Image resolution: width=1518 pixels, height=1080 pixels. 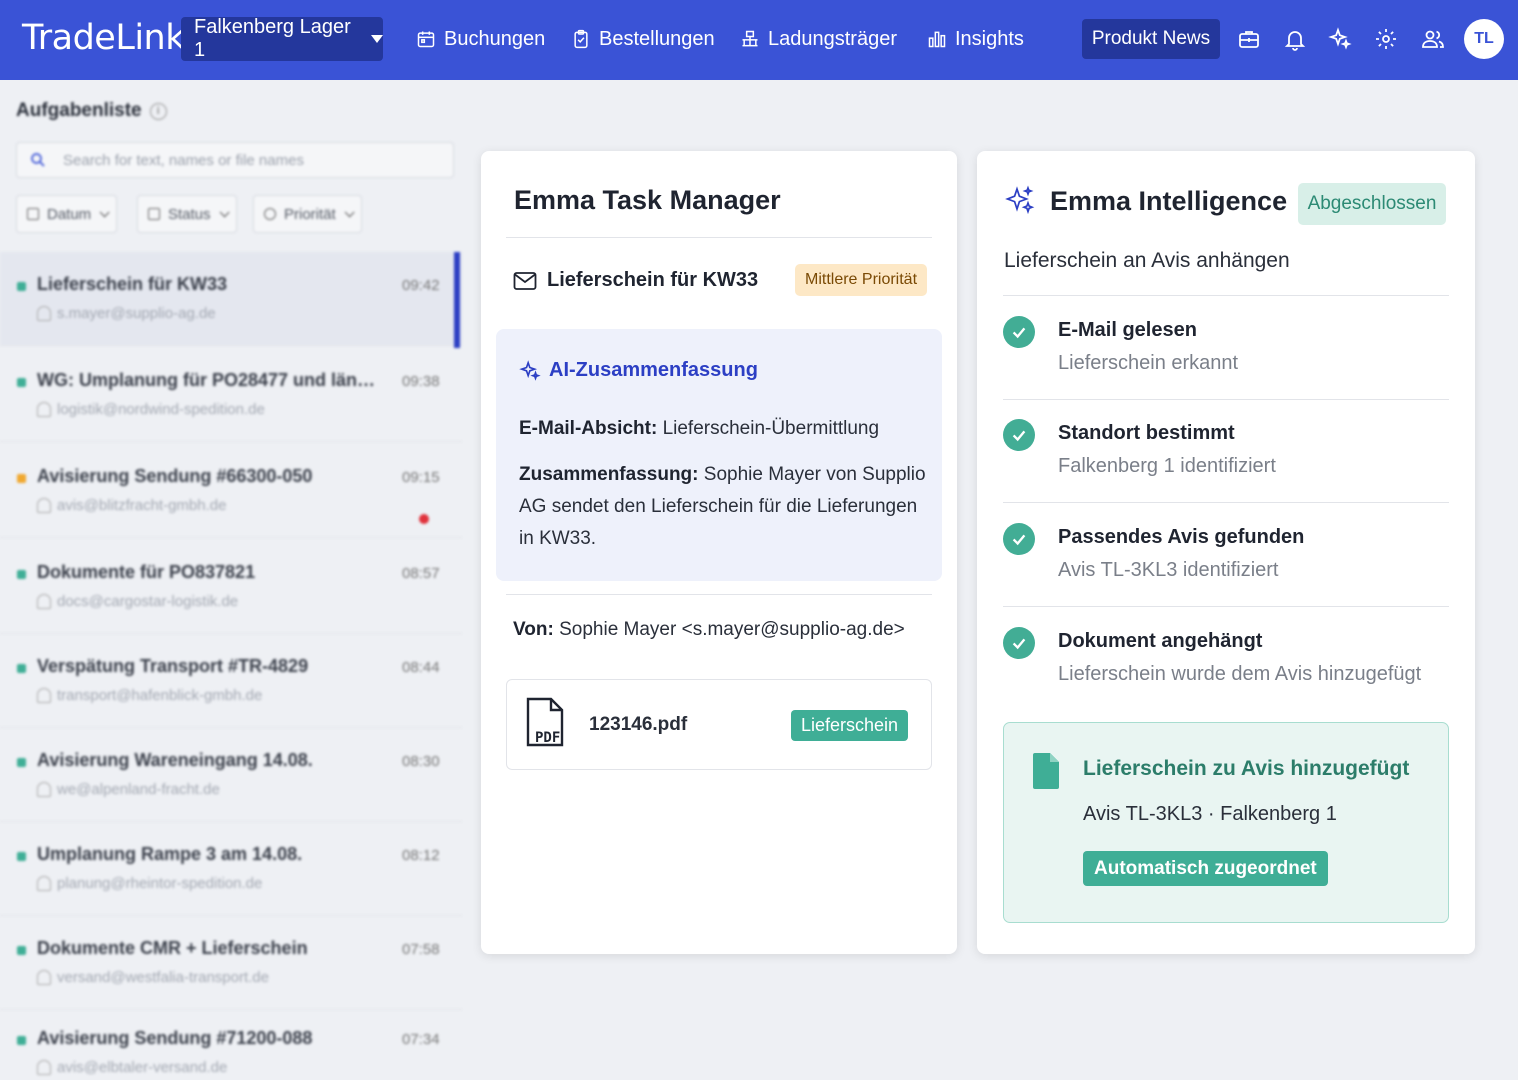 I want to click on intelligence-header: Emma Intelligence, so click(x=1145, y=201).